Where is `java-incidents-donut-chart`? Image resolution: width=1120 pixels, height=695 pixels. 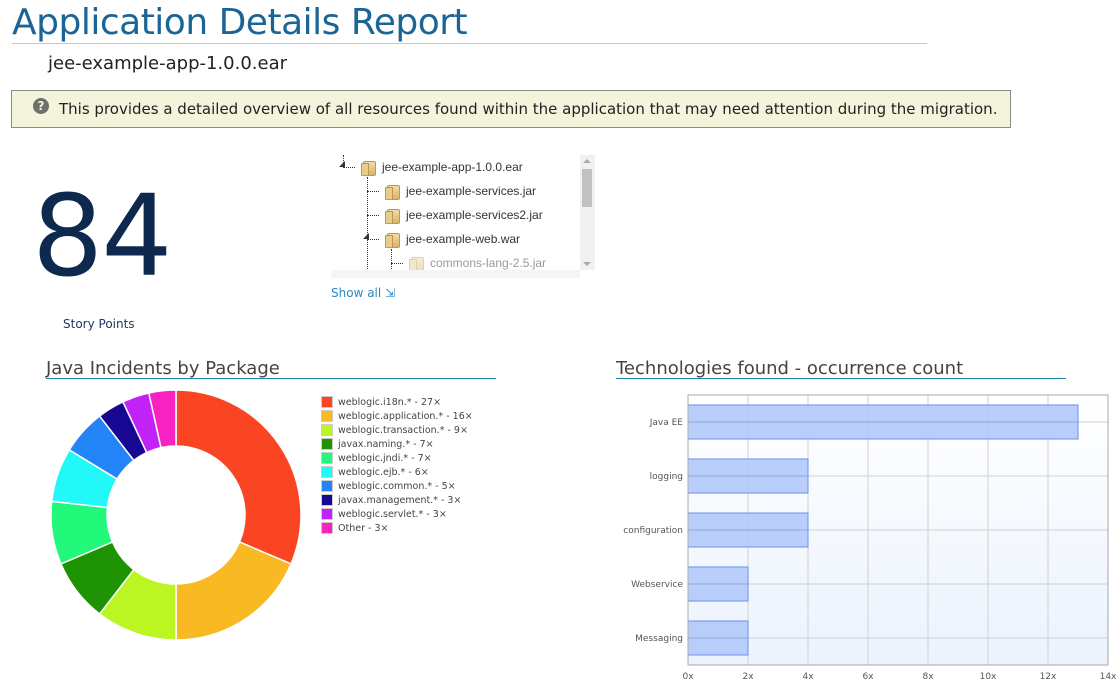 java-incidents-donut-chart is located at coordinates (176, 515).